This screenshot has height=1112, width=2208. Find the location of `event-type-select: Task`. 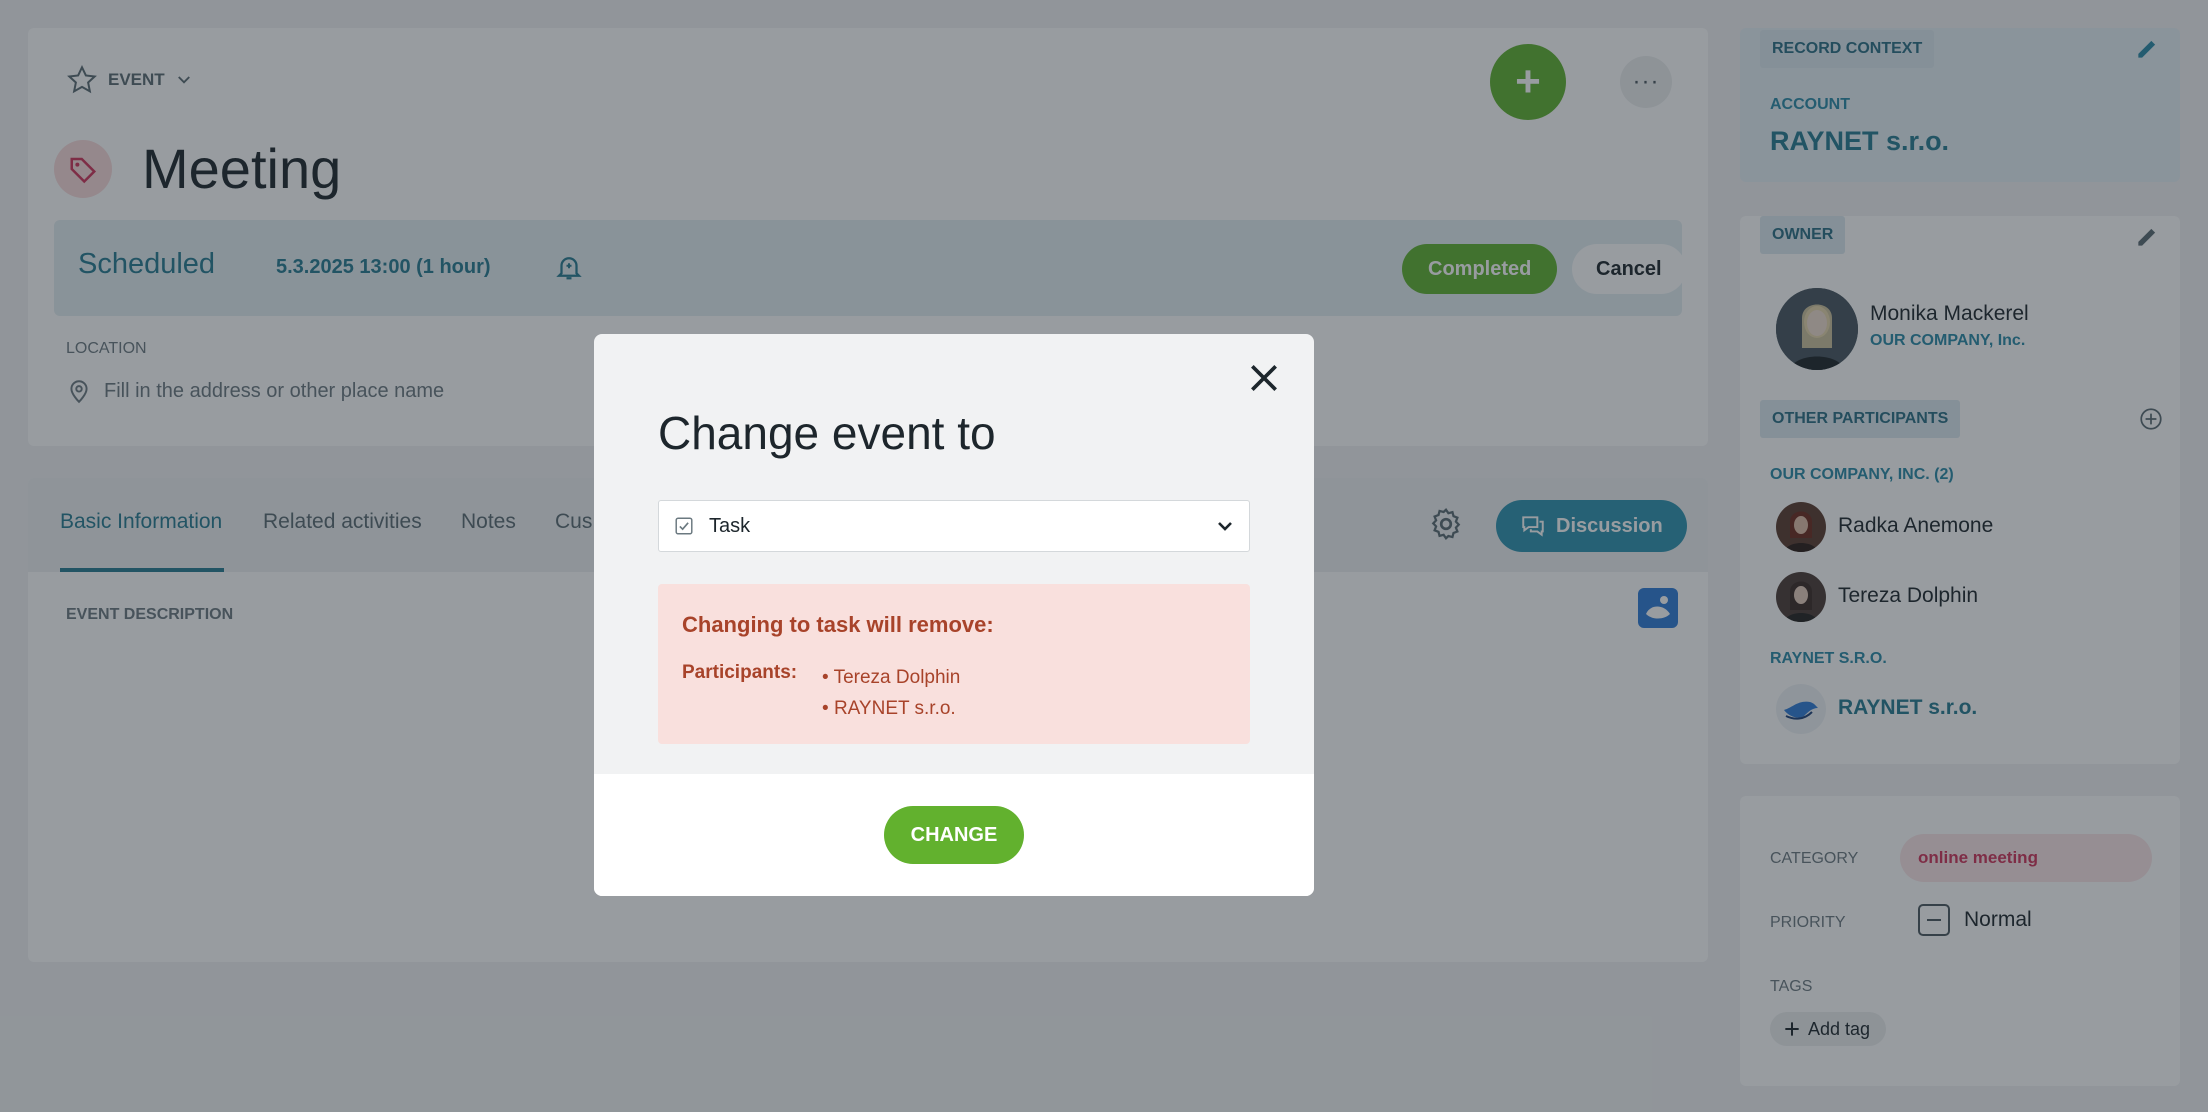

event-type-select: Task is located at coordinates (954, 526).